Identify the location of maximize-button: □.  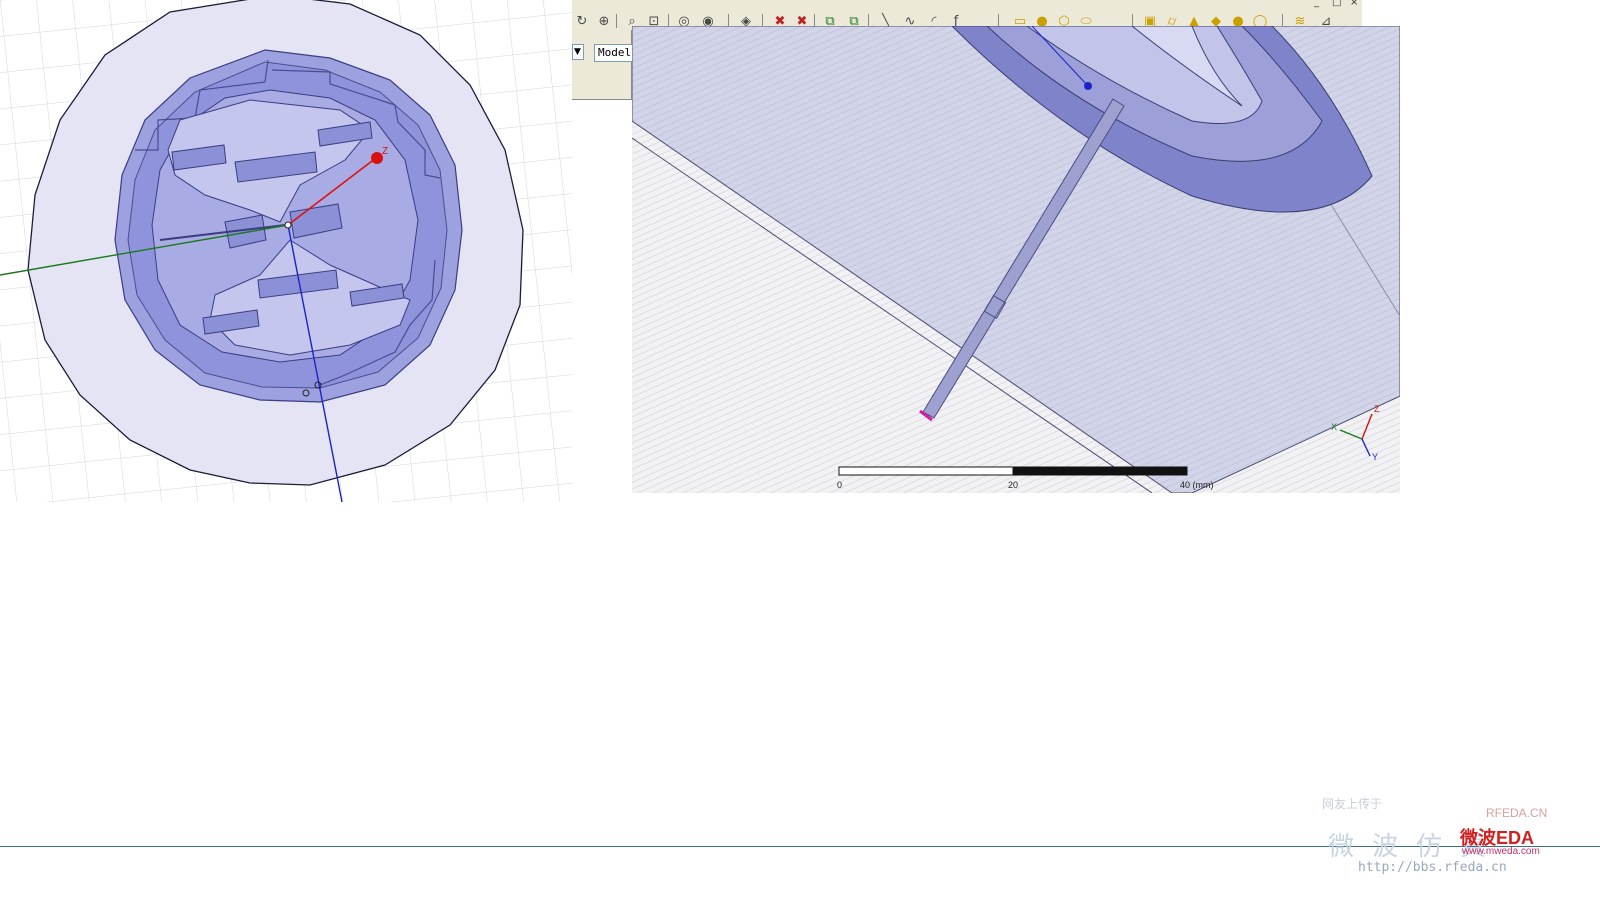
(1336, 4).